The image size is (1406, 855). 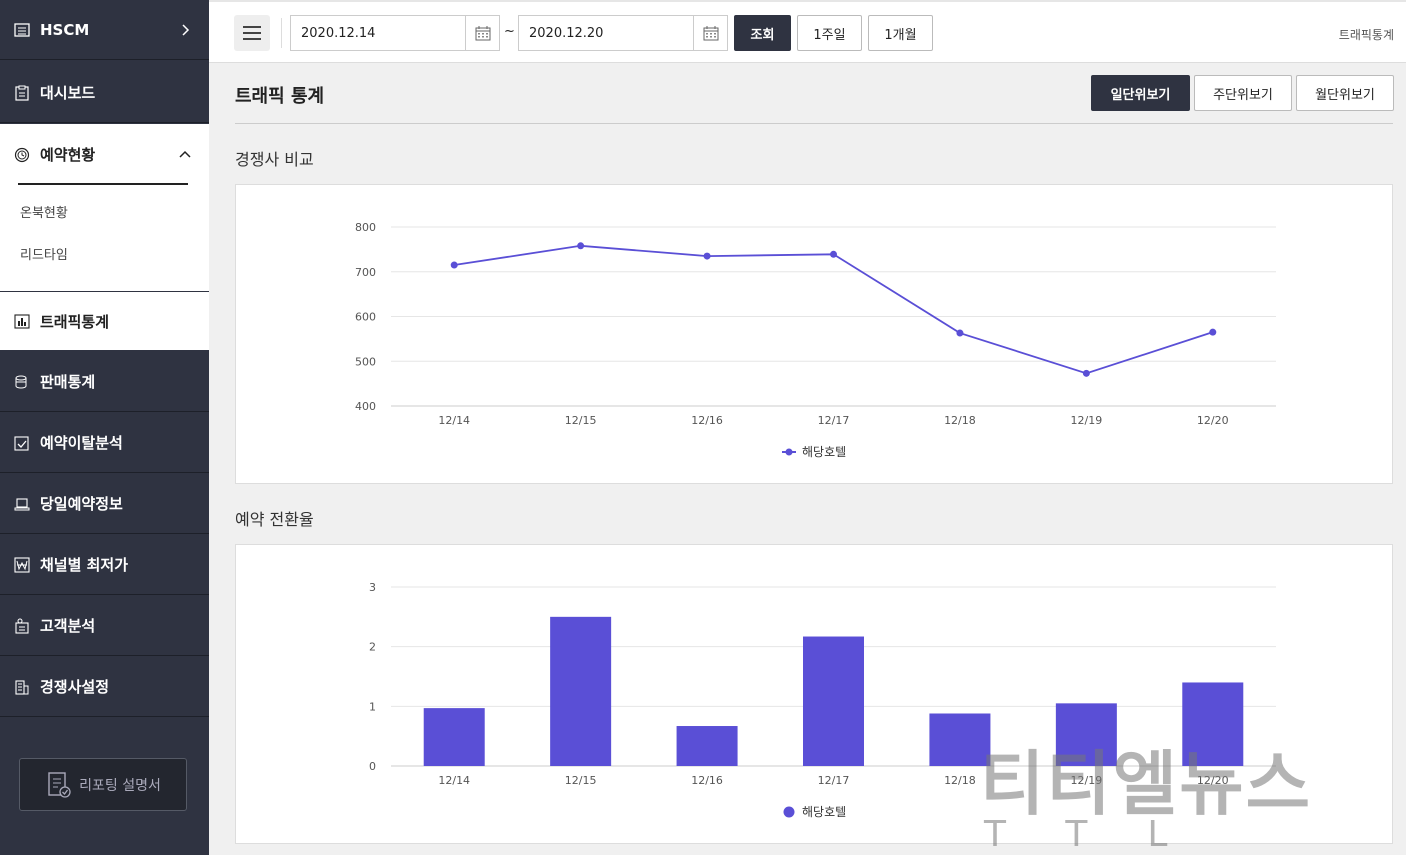 What do you see at coordinates (22, 504) in the screenshot?
I see `laptop-icon` at bounding box center [22, 504].